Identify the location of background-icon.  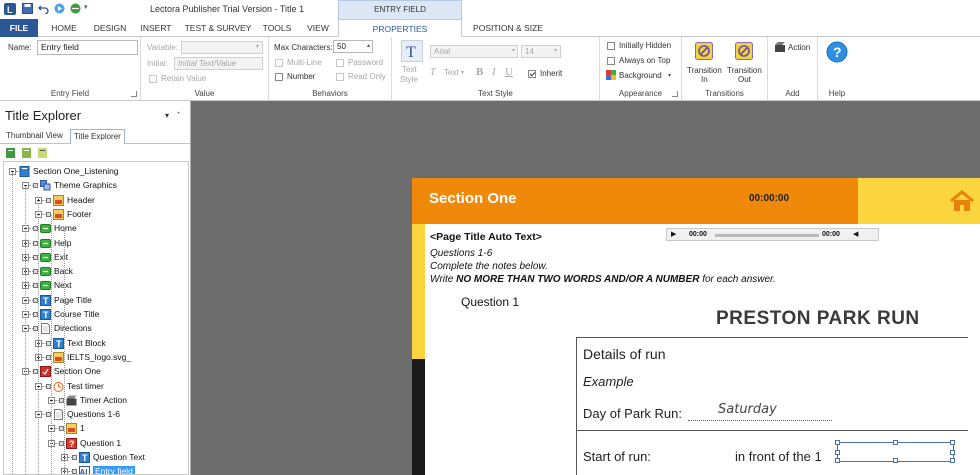
(611, 75).